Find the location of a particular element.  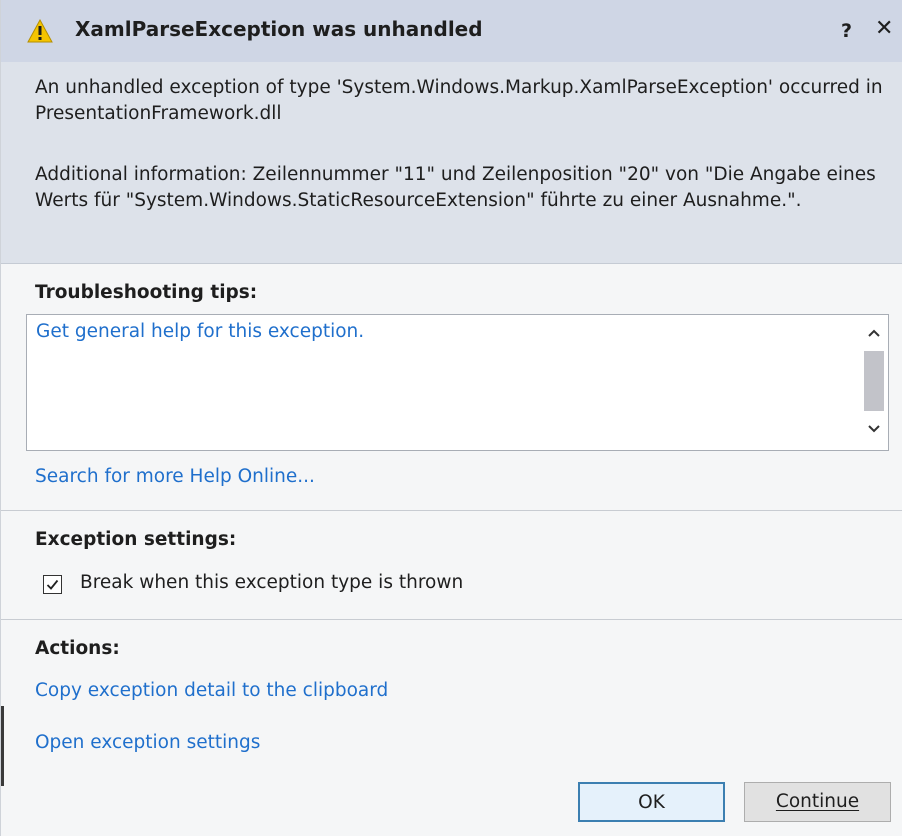

continue-button: Continue is located at coordinates (817, 802).